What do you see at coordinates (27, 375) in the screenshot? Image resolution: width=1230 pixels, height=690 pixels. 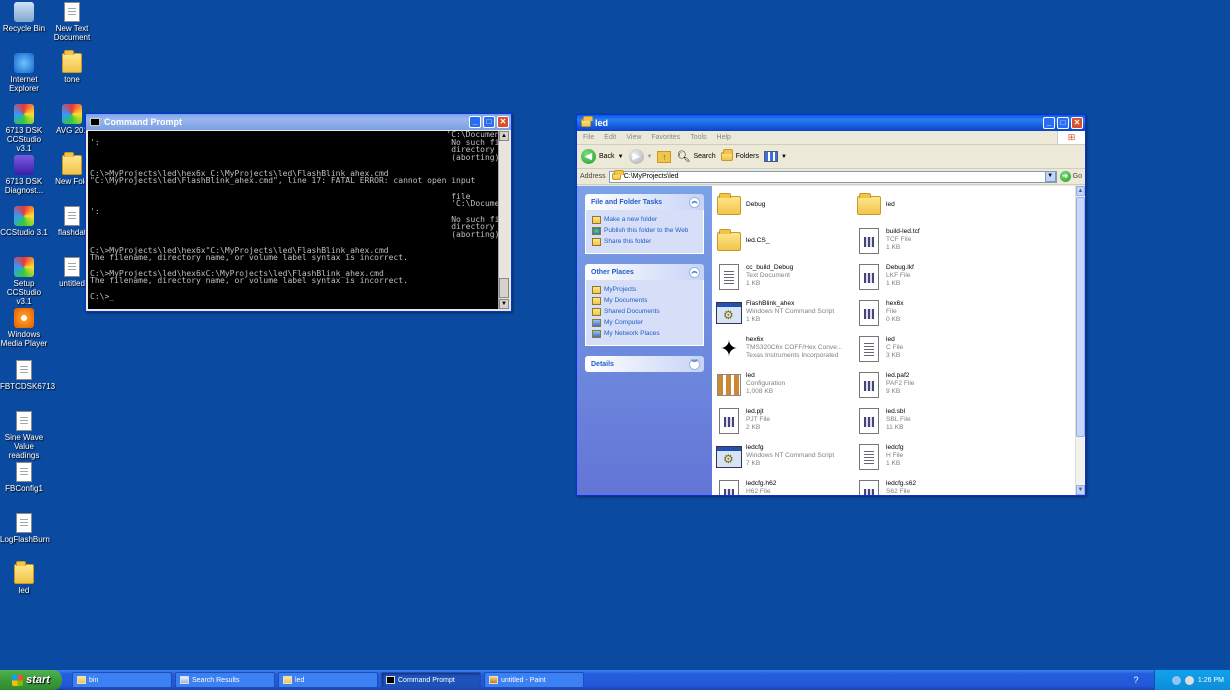 I see `desktop-icon: FBTCDSK6713` at bounding box center [27, 375].